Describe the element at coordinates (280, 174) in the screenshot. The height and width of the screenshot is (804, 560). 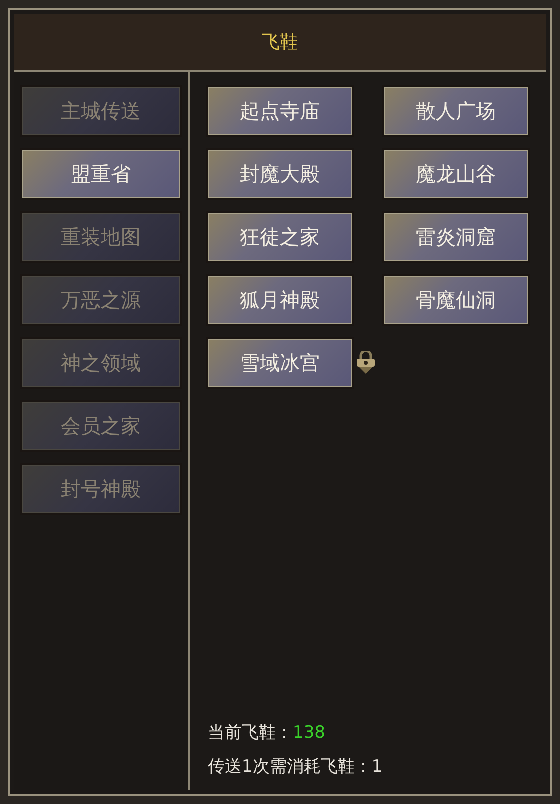
I see `destination-button: 封魔大殿` at that location.